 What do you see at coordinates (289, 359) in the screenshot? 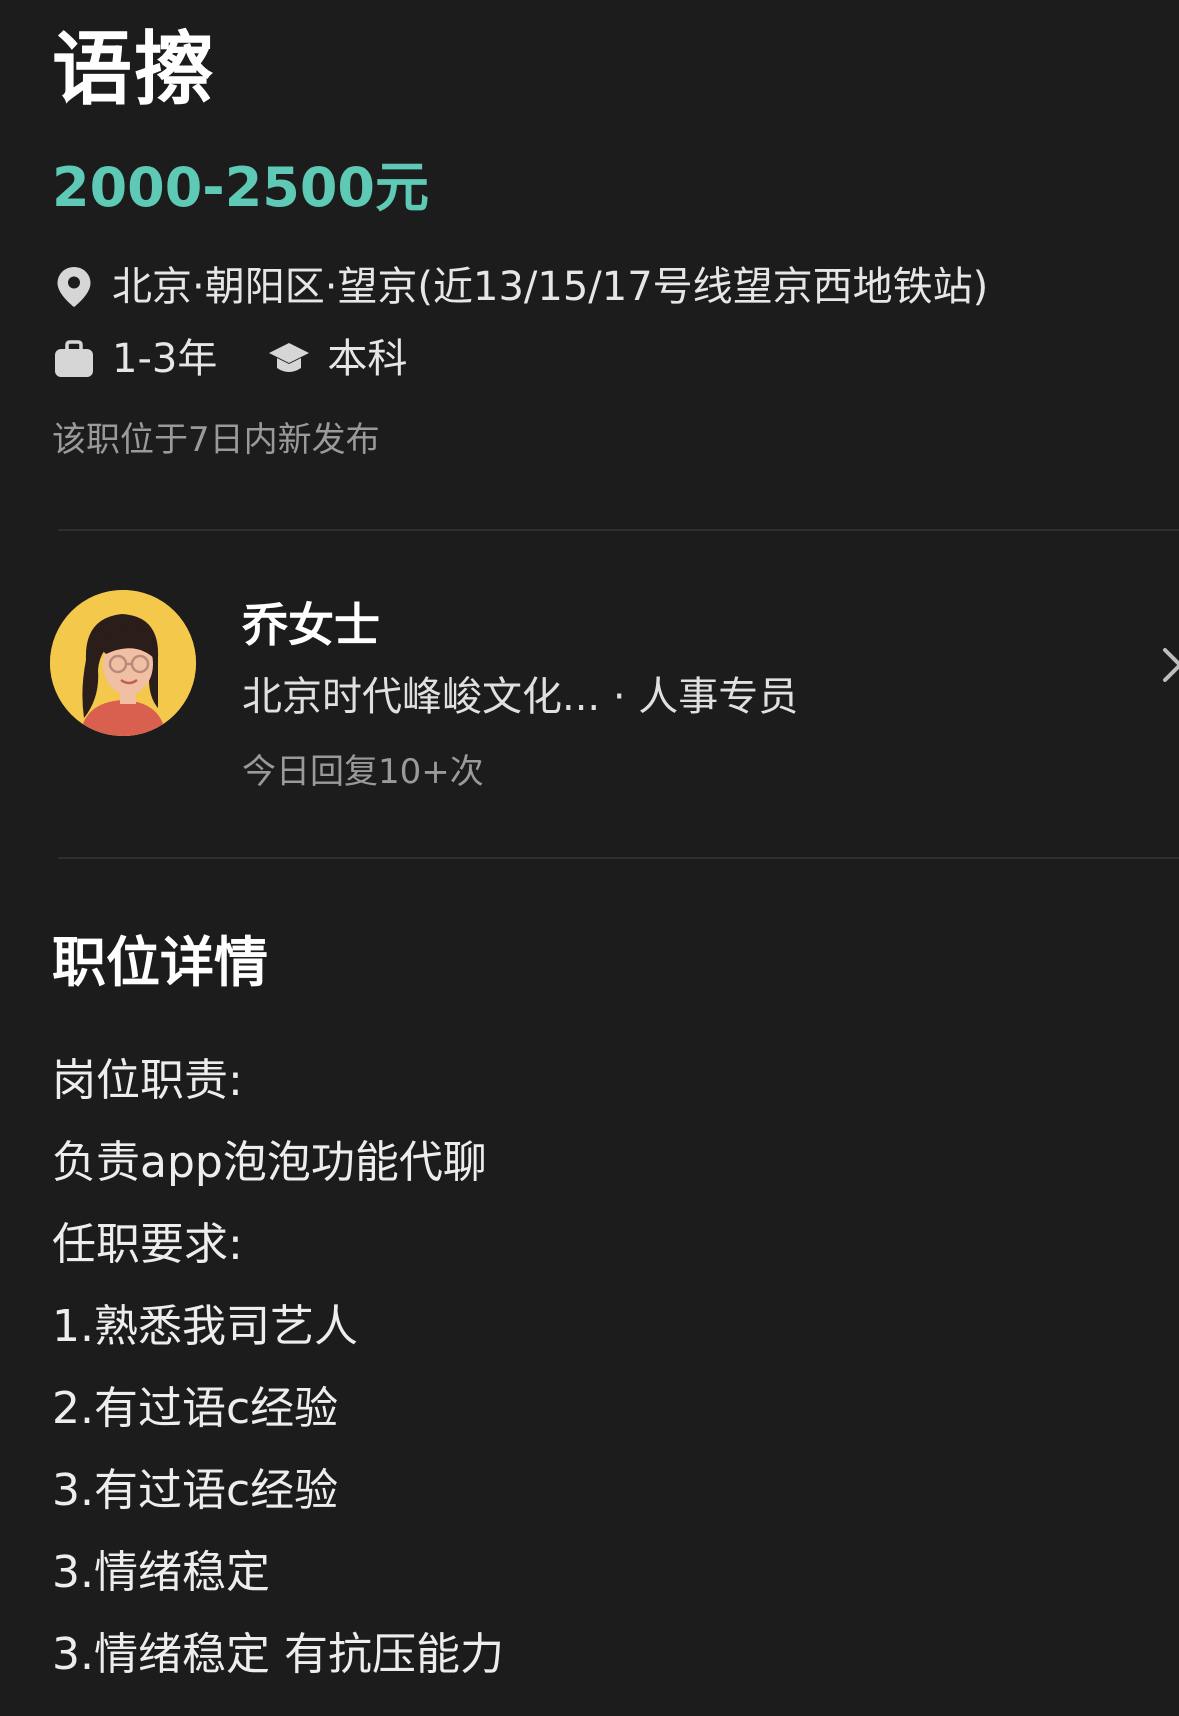
I see `graduation-cap-icon` at bounding box center [289, 359].